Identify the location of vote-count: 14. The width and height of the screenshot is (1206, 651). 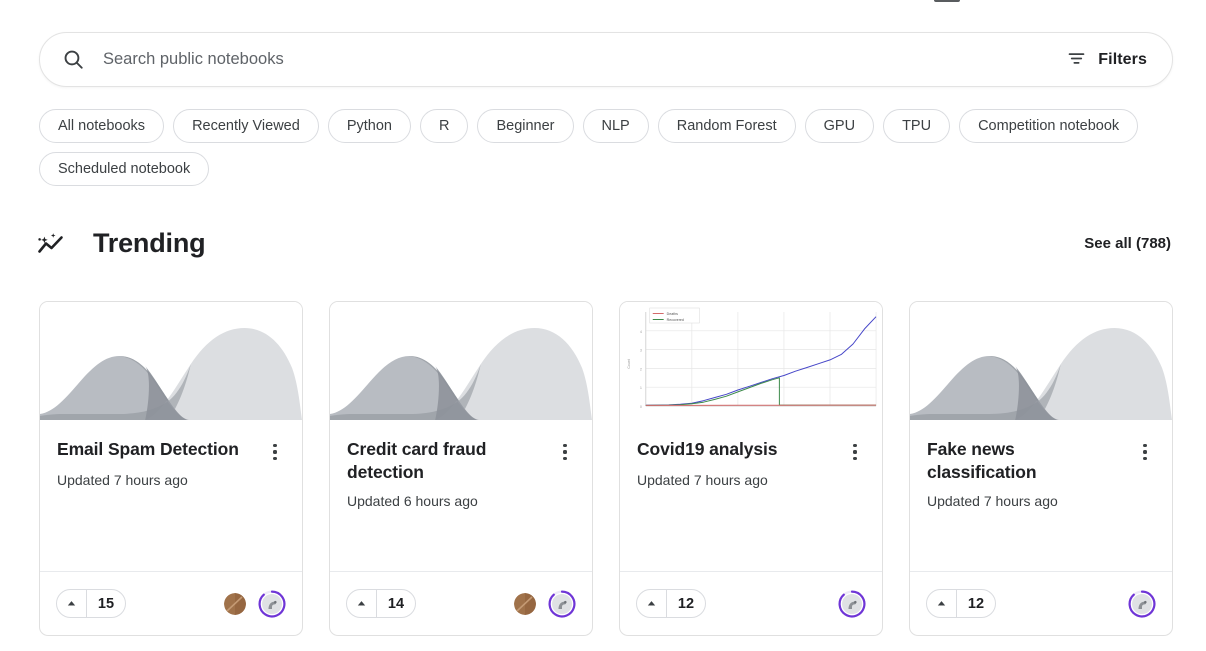
(396, 603).